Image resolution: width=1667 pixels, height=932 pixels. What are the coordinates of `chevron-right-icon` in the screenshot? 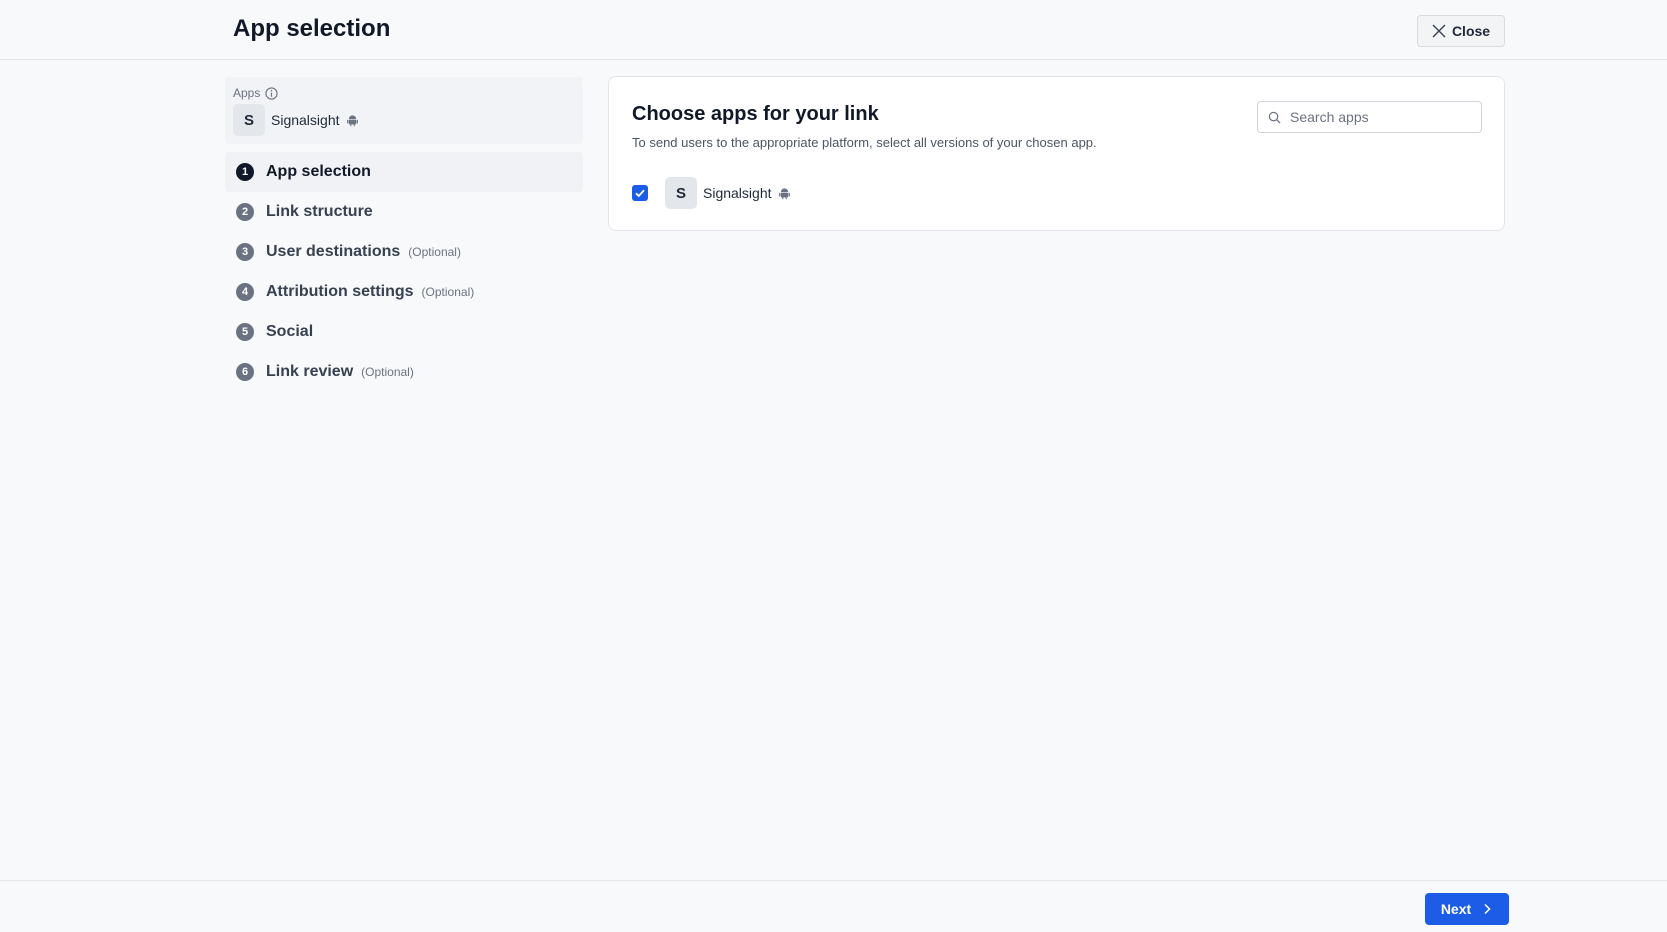 It's located at (1487, 909).